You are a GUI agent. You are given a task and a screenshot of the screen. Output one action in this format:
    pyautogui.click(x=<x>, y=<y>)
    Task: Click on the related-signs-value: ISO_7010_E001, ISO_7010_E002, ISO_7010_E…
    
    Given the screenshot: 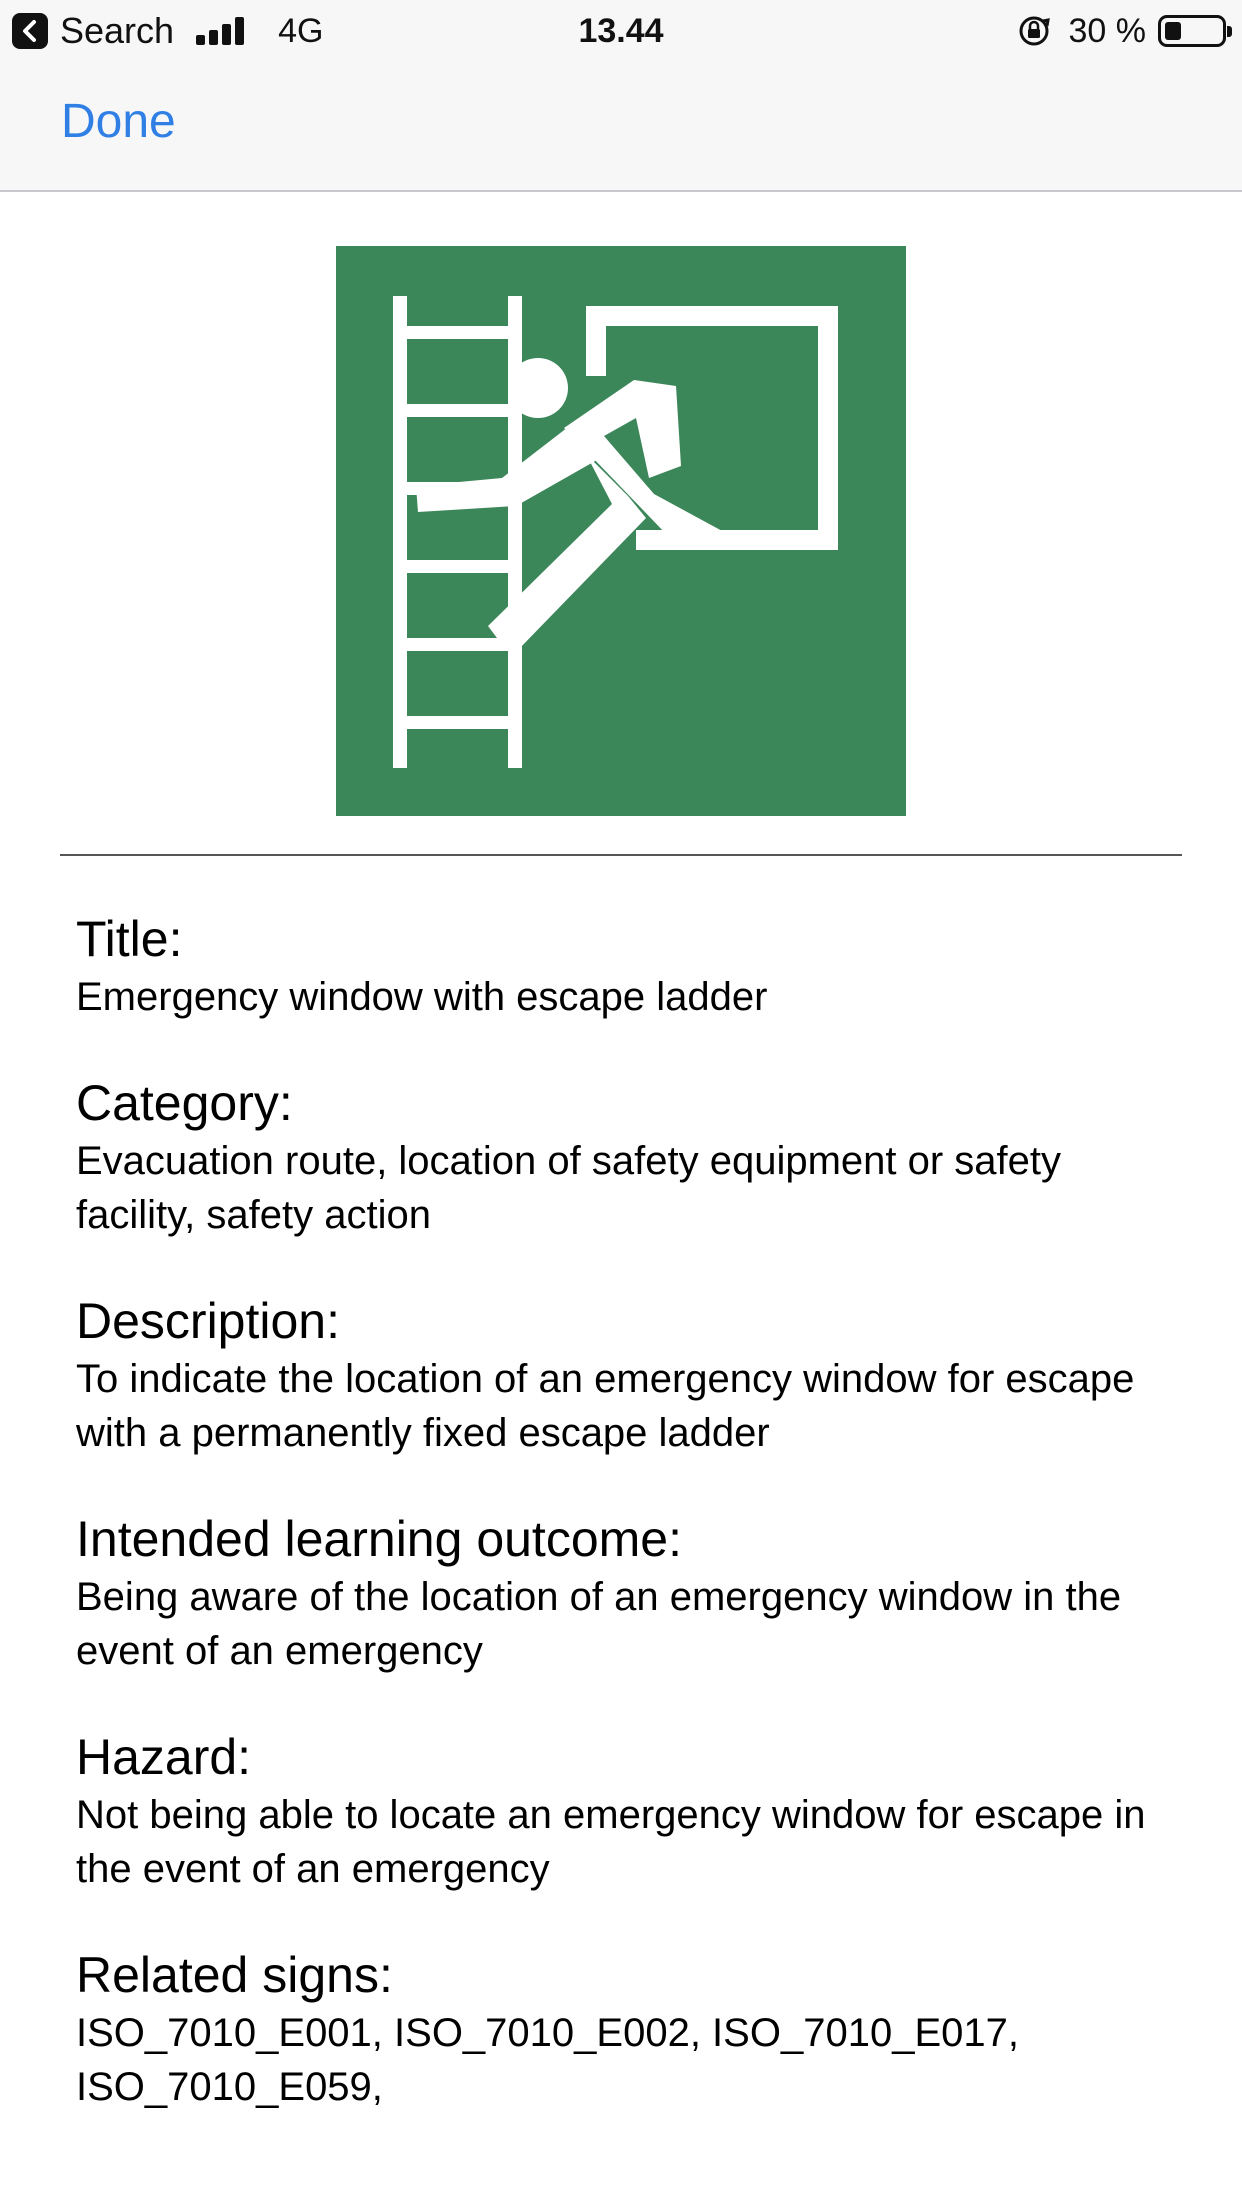 What is the action you would take?
    pyautogui.click(x=547, y=2060)
    